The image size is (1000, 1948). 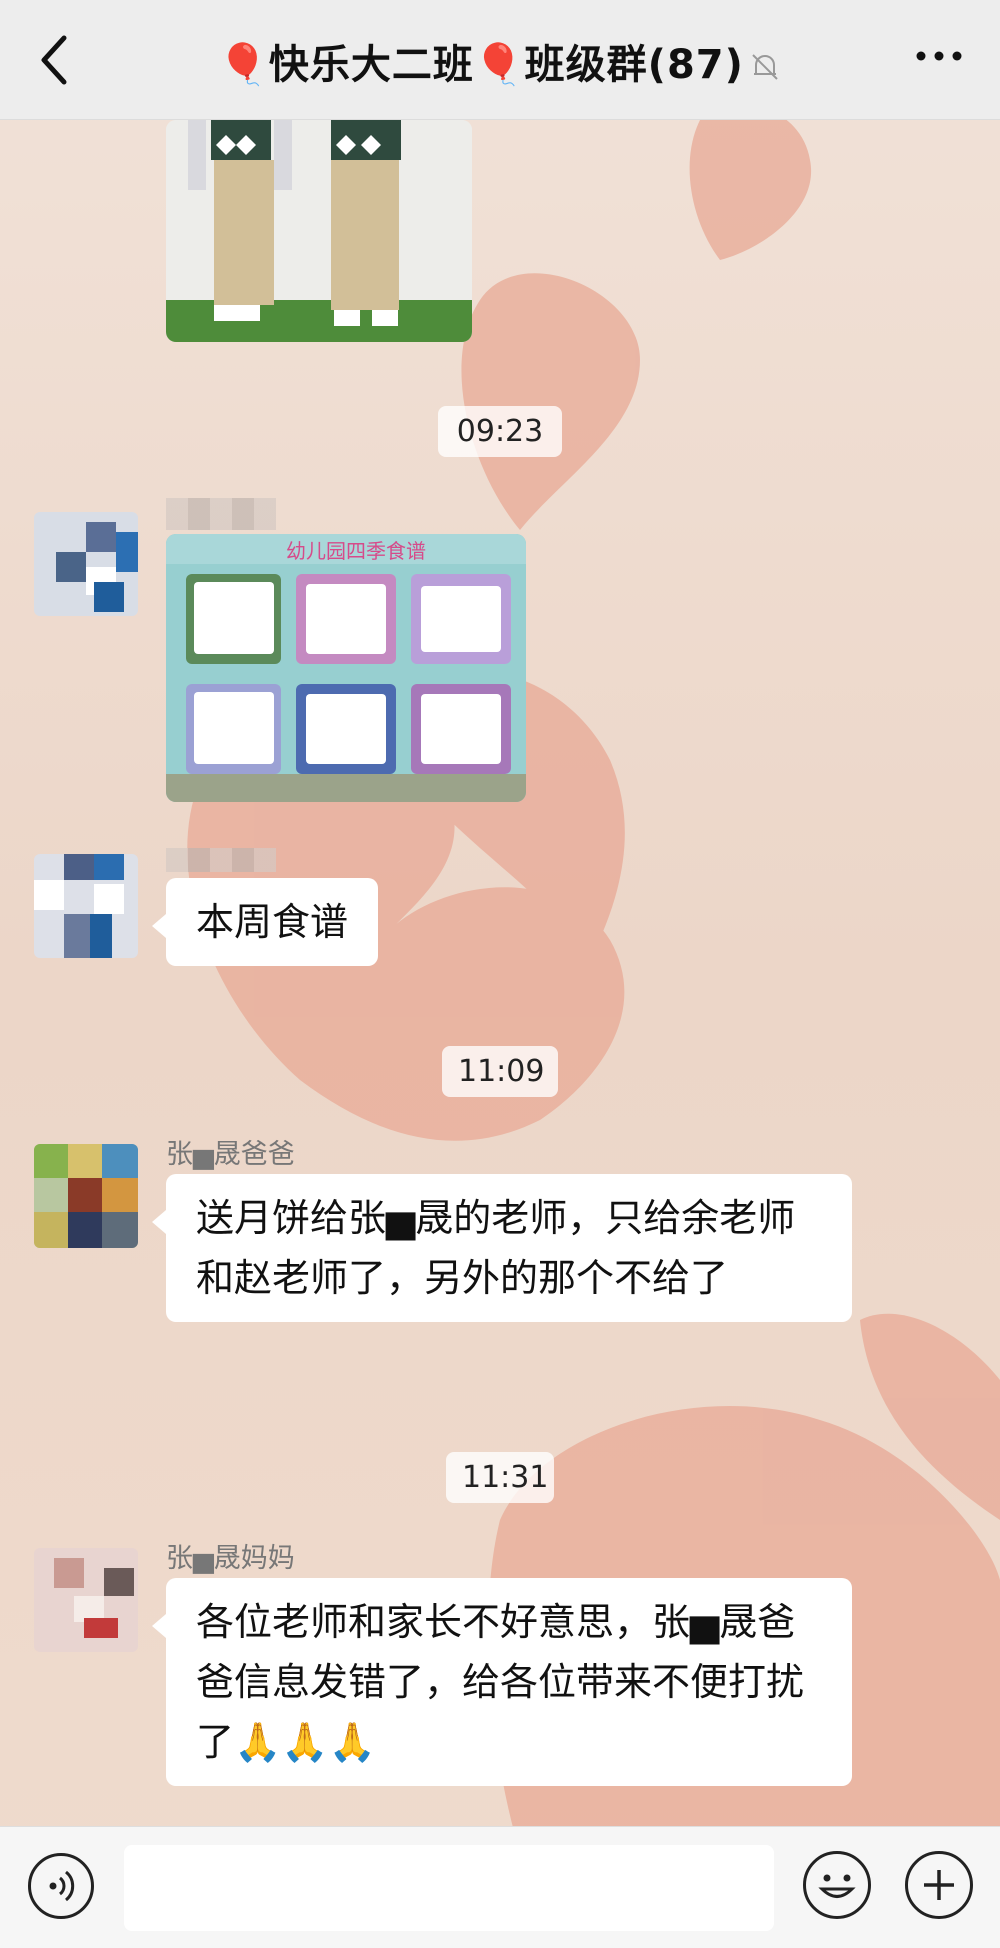 What do you see at coordinates (500, 431) in the screenshot?
I see `timestamp: 09:23` at bounding box center [500, 431].